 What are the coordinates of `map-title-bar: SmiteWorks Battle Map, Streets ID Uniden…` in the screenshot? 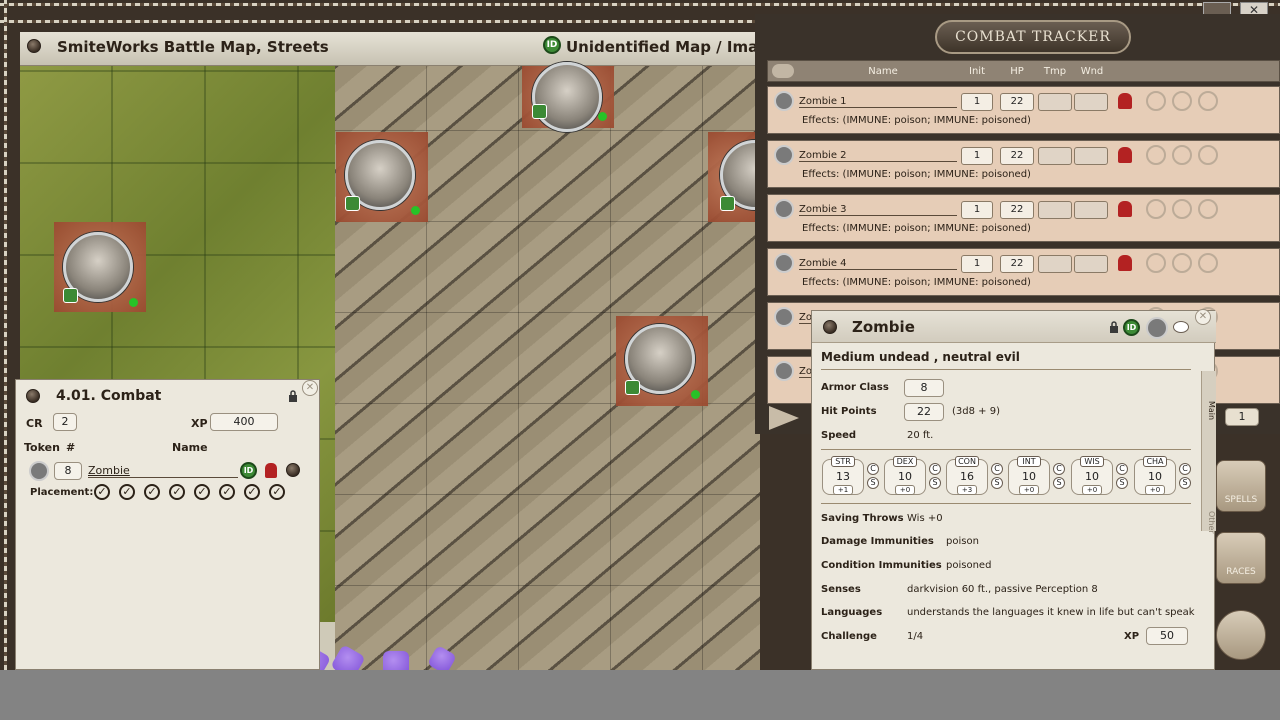 It's located at (399, 49).